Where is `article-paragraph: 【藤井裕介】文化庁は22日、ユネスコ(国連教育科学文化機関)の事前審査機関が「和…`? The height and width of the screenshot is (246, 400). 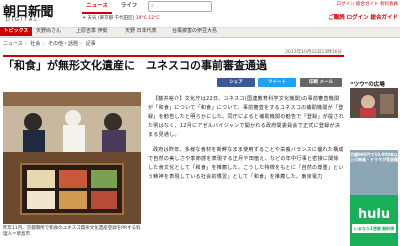
article-paragraph: 【藤井裕介】文化庁は22日、ユネスコ(国連教育科学文化機関)の事前審査機関が「和… is located at coordinates (246, 117).